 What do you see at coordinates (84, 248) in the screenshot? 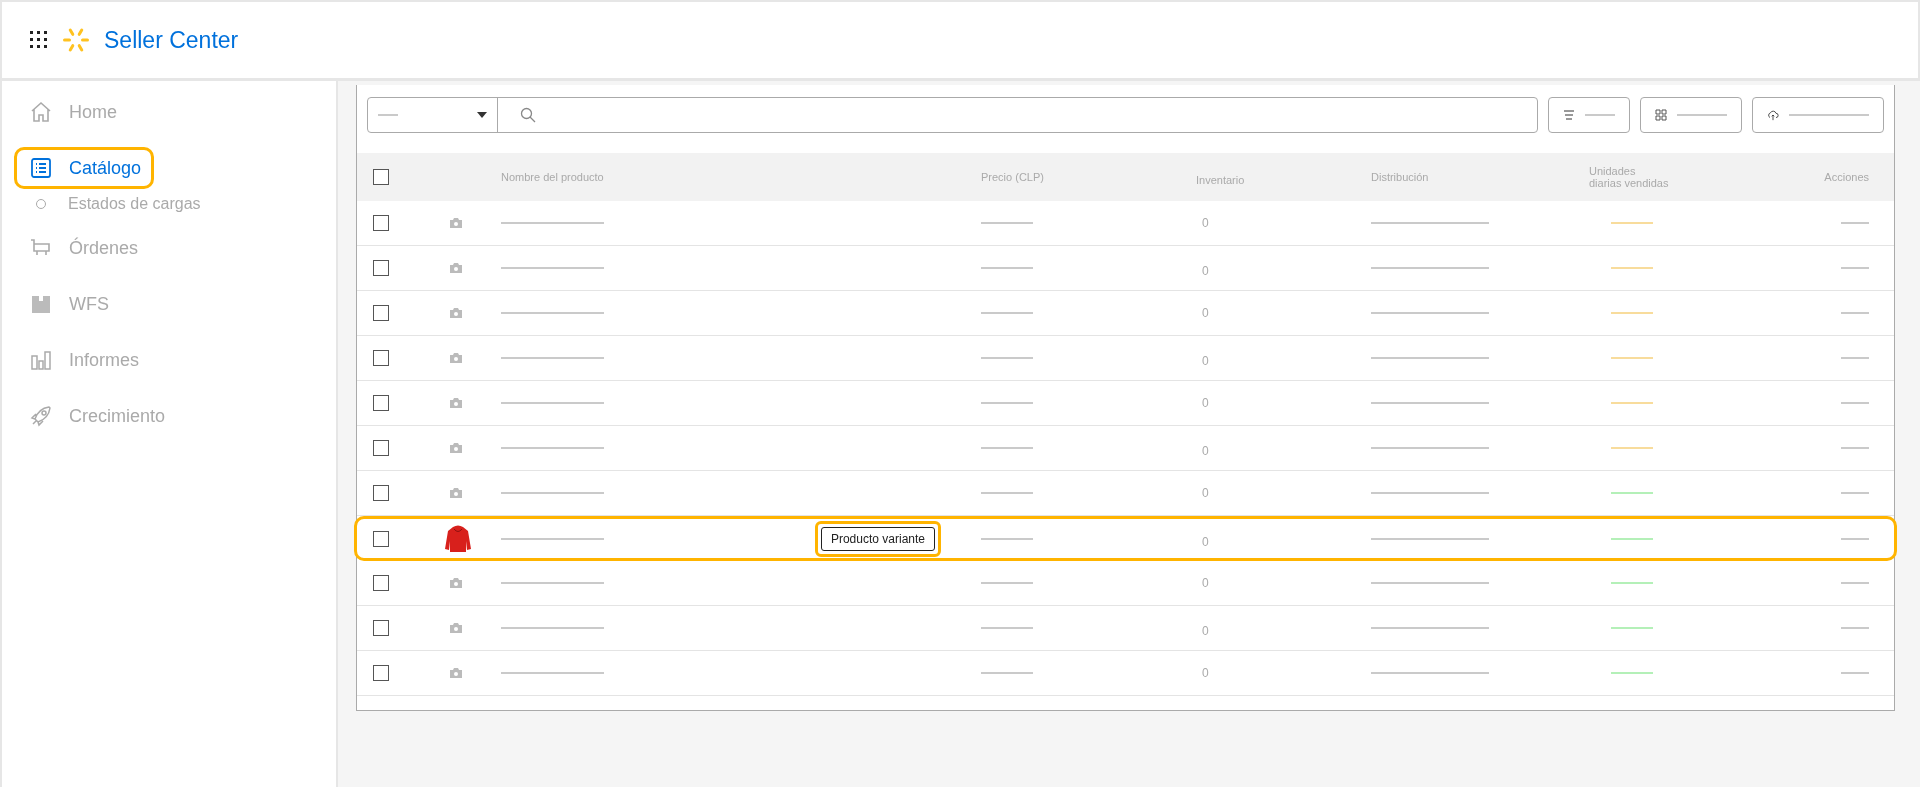
I see `sidebar-item: Órdenes` at bounding box center [84, 248].